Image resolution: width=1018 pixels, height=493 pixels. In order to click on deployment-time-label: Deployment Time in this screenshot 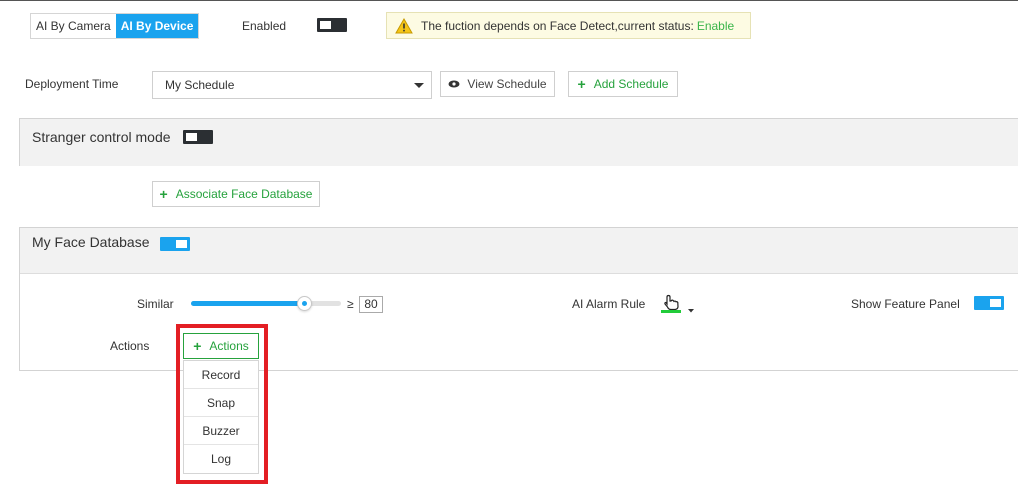, I will do `click(72, 84)`.